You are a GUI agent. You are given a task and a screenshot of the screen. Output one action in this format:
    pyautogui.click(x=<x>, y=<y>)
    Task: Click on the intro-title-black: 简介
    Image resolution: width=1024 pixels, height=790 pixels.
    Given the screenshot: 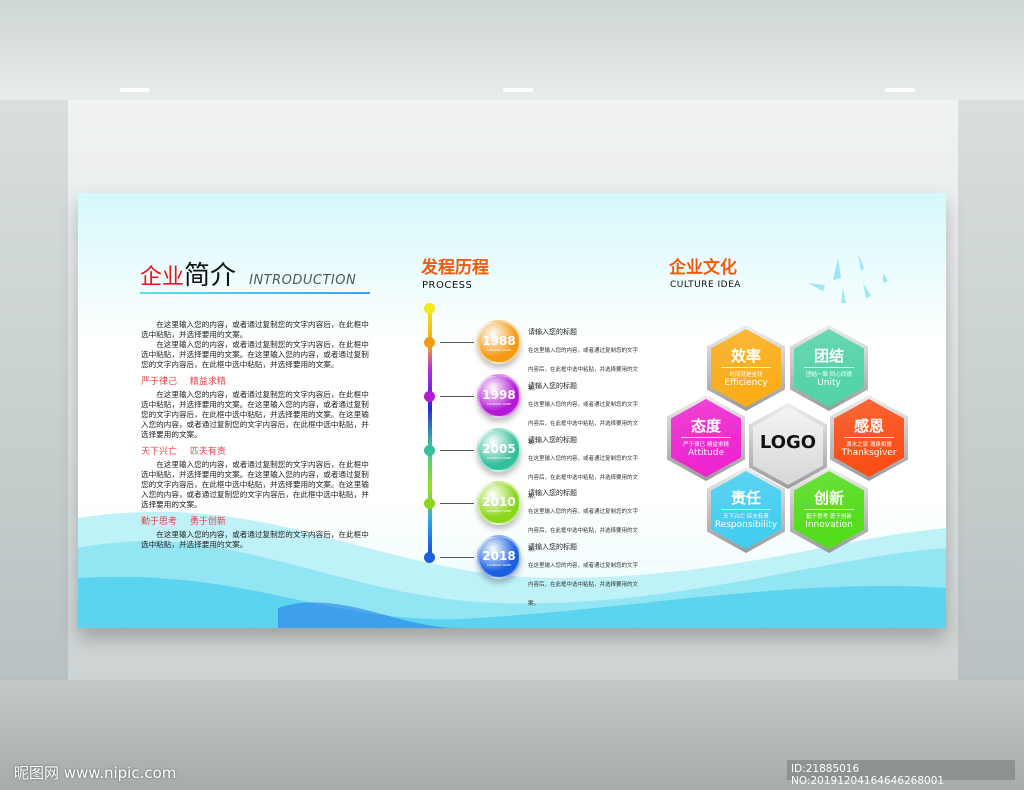 What is the action you would take?
    pyautogui.click(x=210, y=276)
    